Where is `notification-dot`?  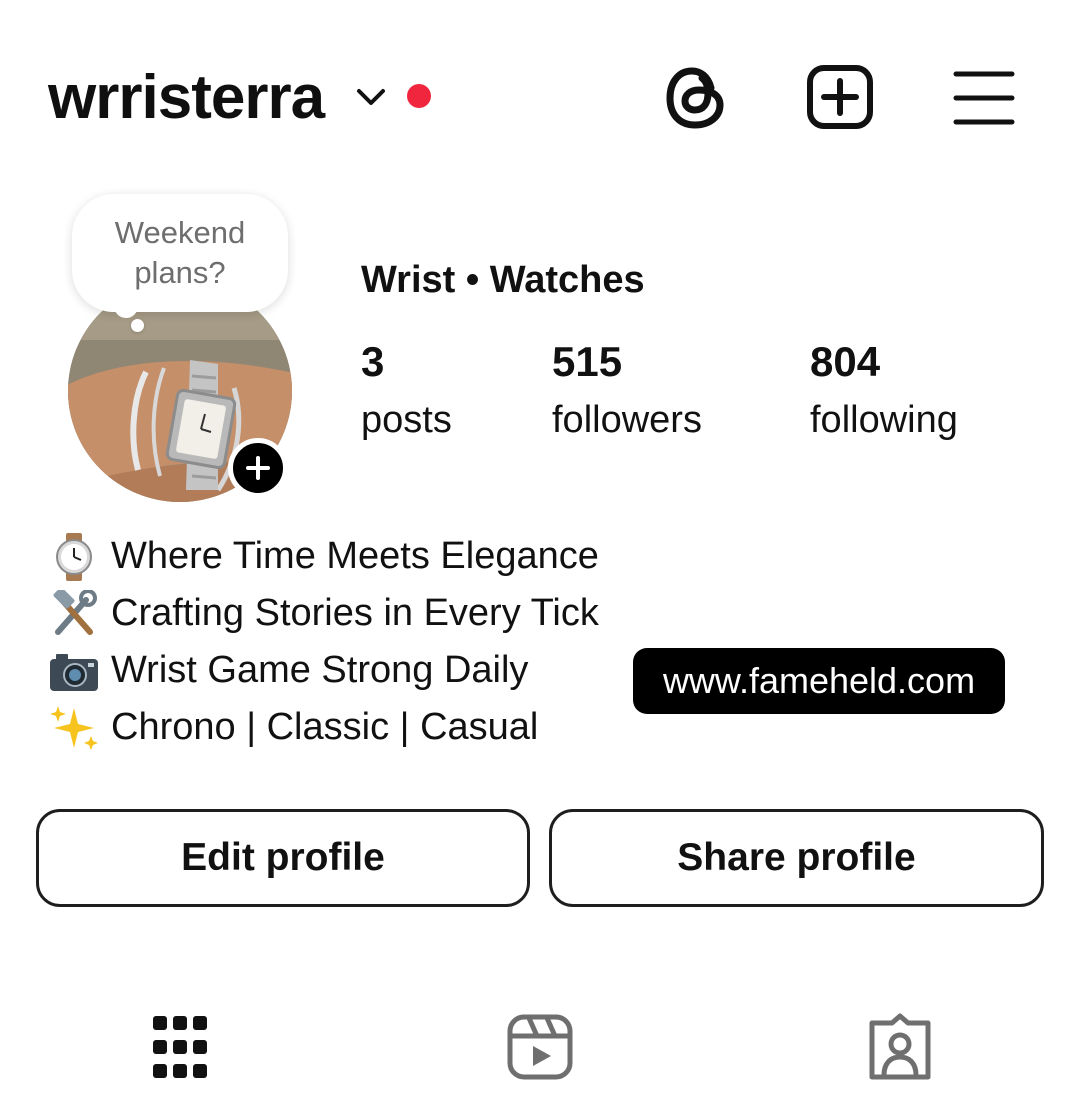
notification-dot is located at coordinates (419, 96).